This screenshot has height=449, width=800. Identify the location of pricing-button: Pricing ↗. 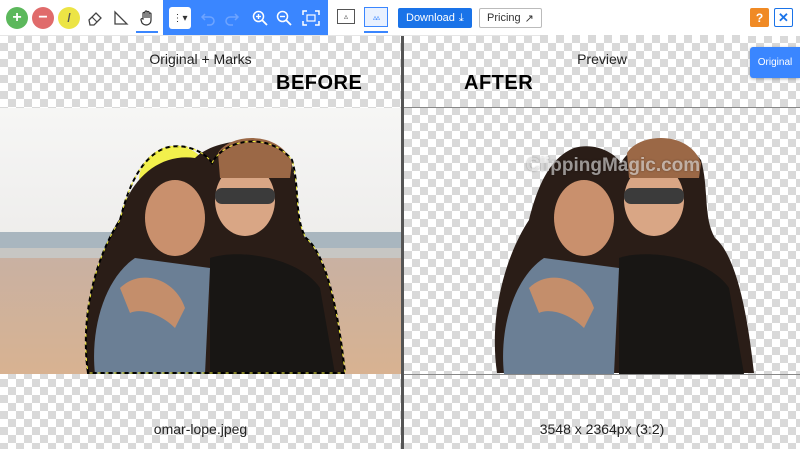
(510, 18).